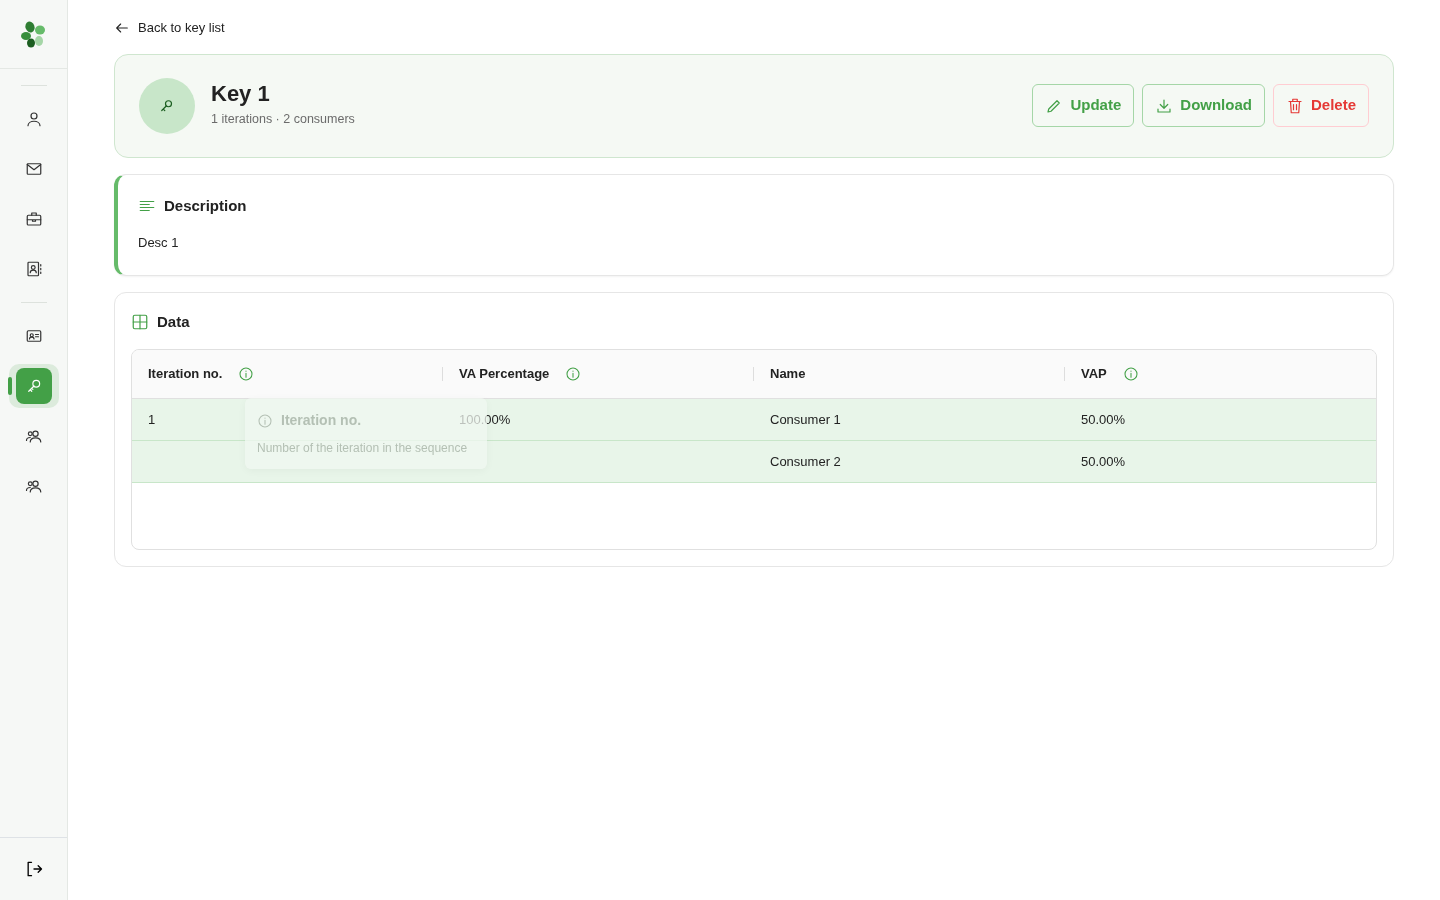 Image resolution: width=1440 pixels, height=900 pixels. I want to click on table-cell-text: 1, so click(152, 419).